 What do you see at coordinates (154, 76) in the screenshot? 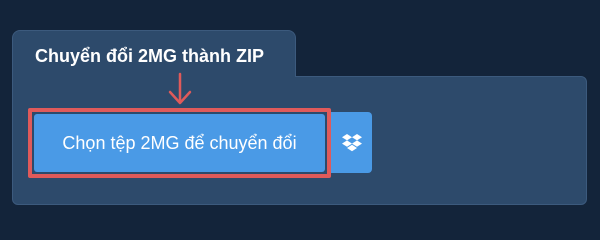
I see `tab-panel-joint` at bounding box center [154, 76].